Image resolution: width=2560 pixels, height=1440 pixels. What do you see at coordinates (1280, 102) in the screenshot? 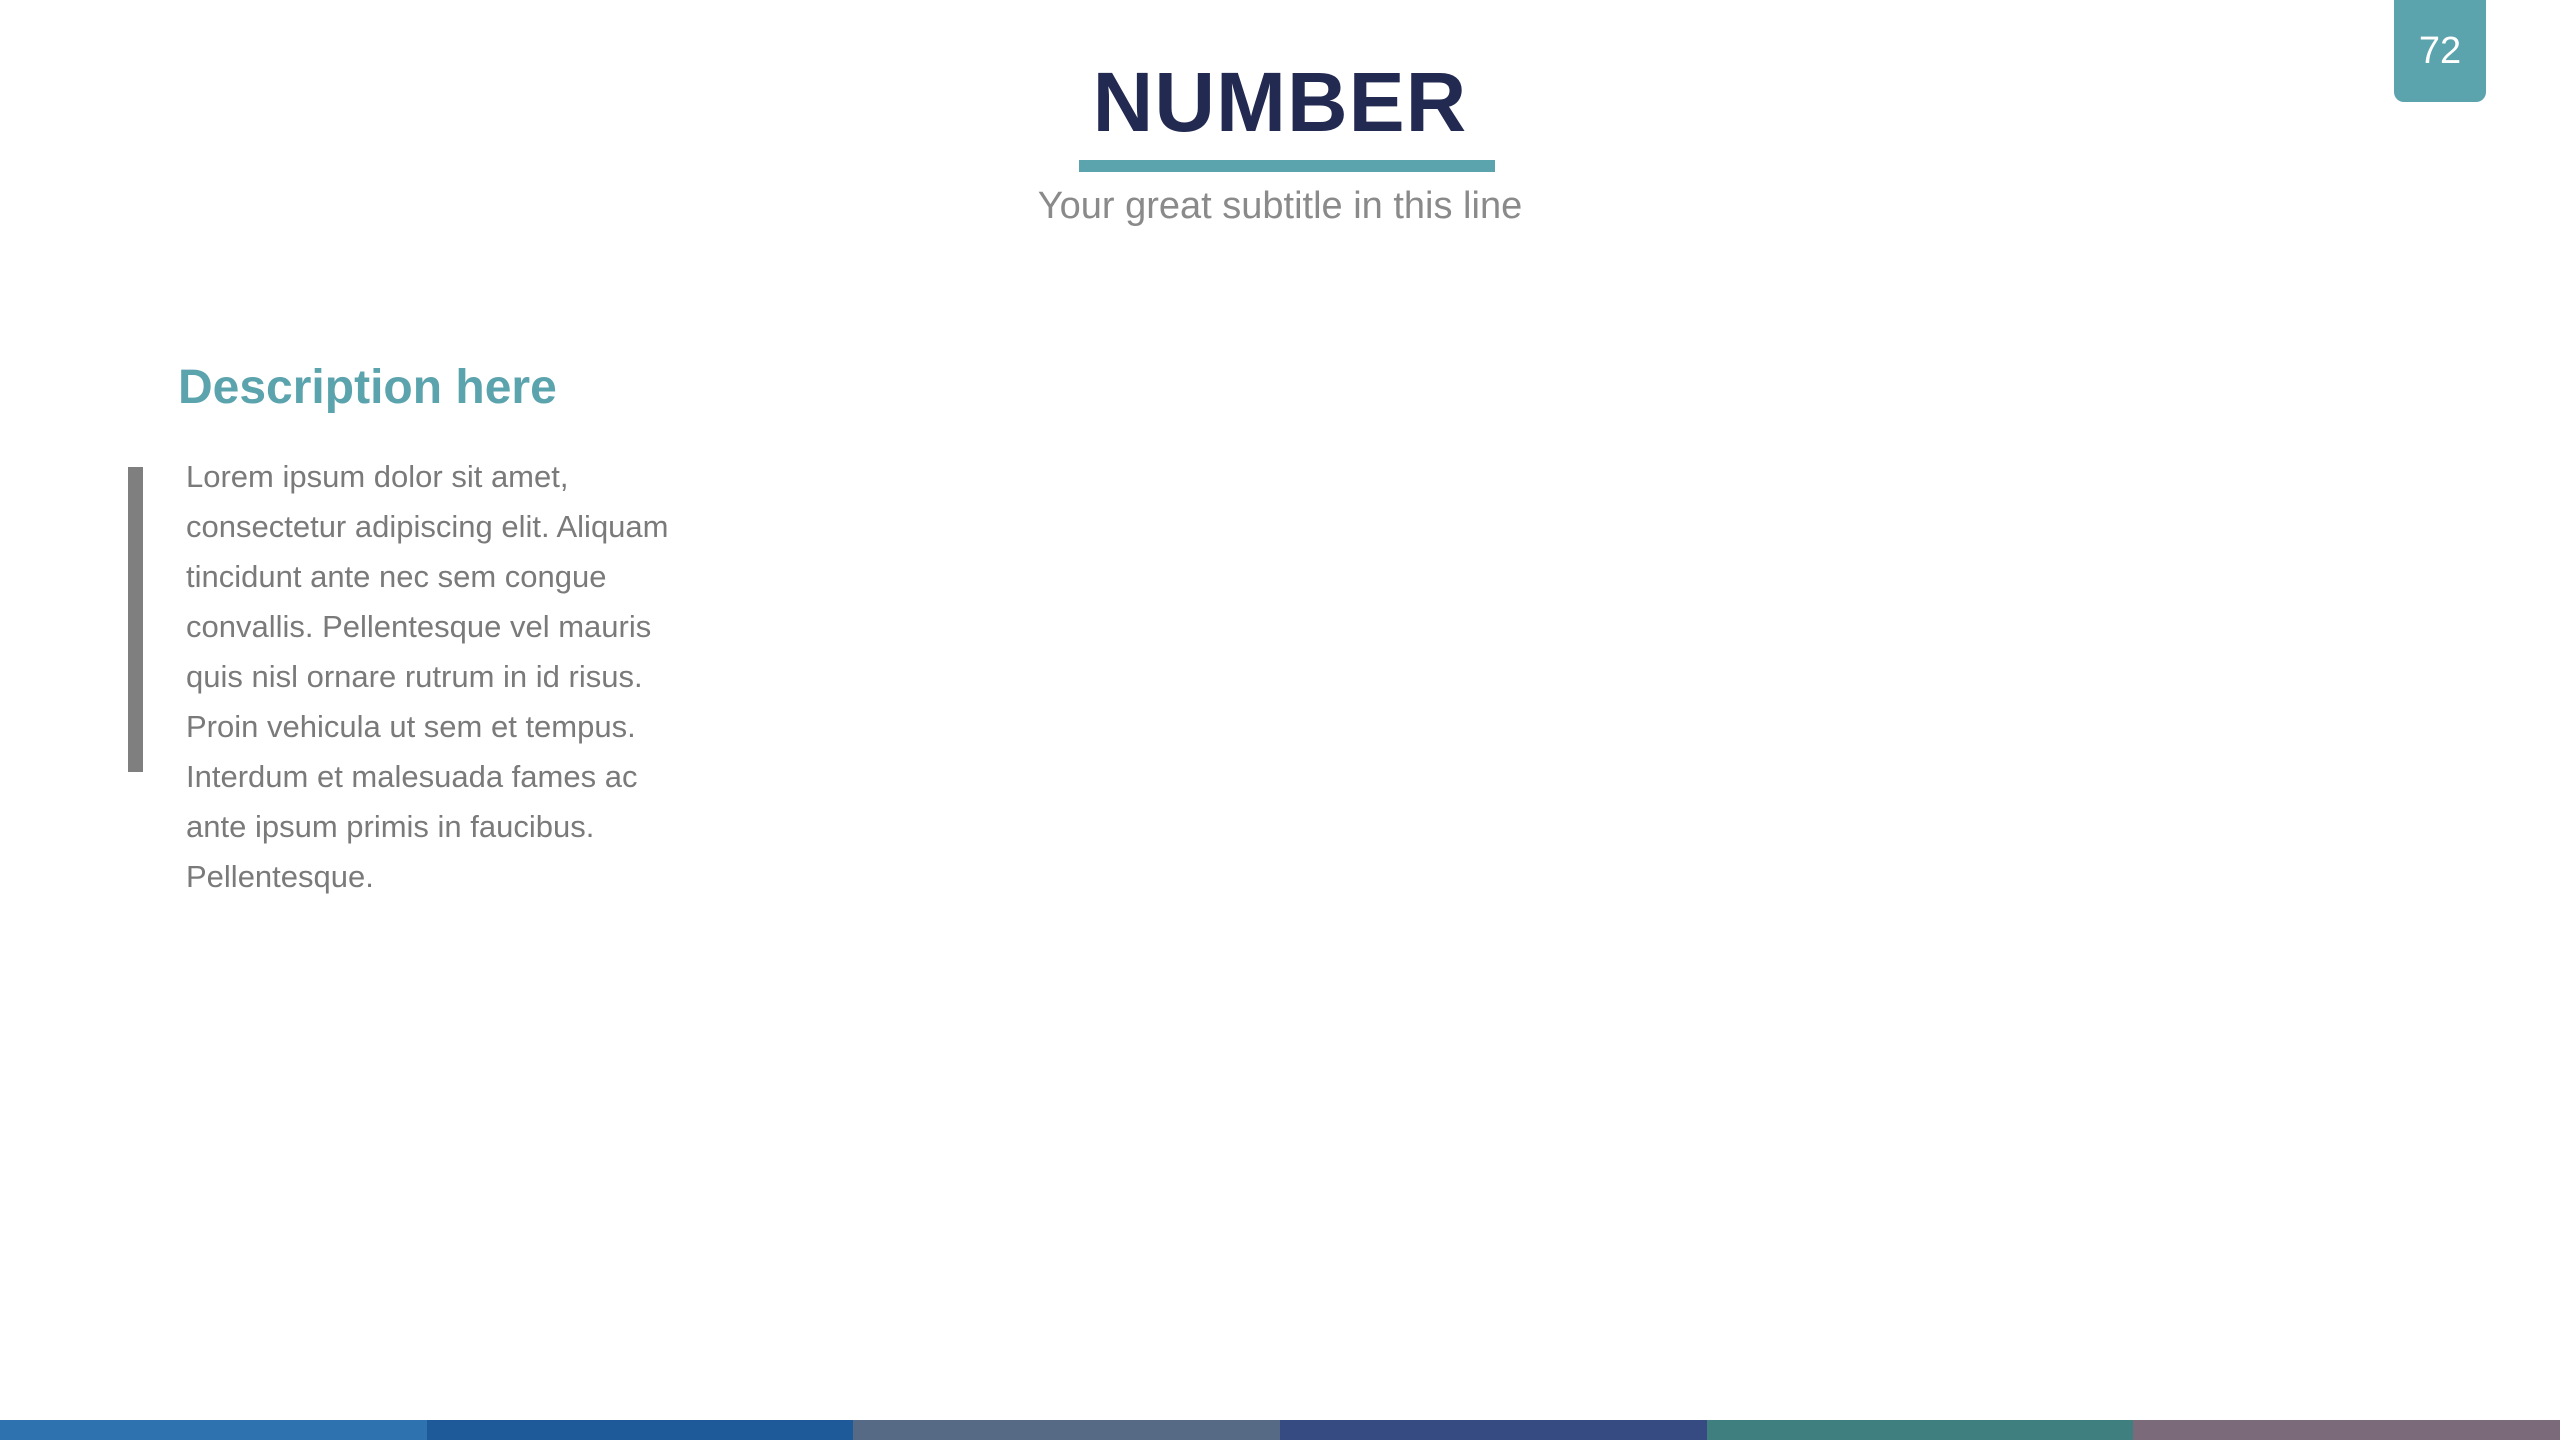
I see `slide-title: NUMBER` at bounding box center [1280, 102].